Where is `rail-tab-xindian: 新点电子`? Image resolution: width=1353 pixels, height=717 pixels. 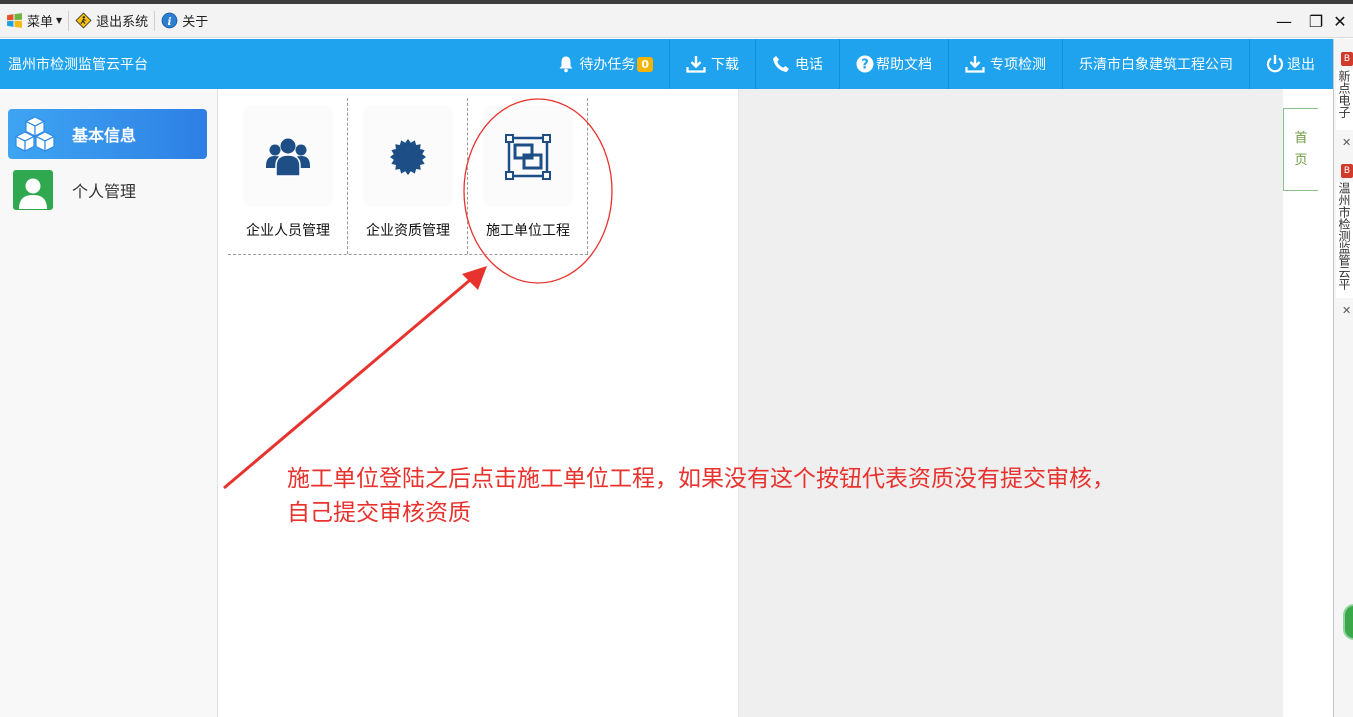
rail-tab-xindian: 新点电子 is located at coordinates (1344, 100).